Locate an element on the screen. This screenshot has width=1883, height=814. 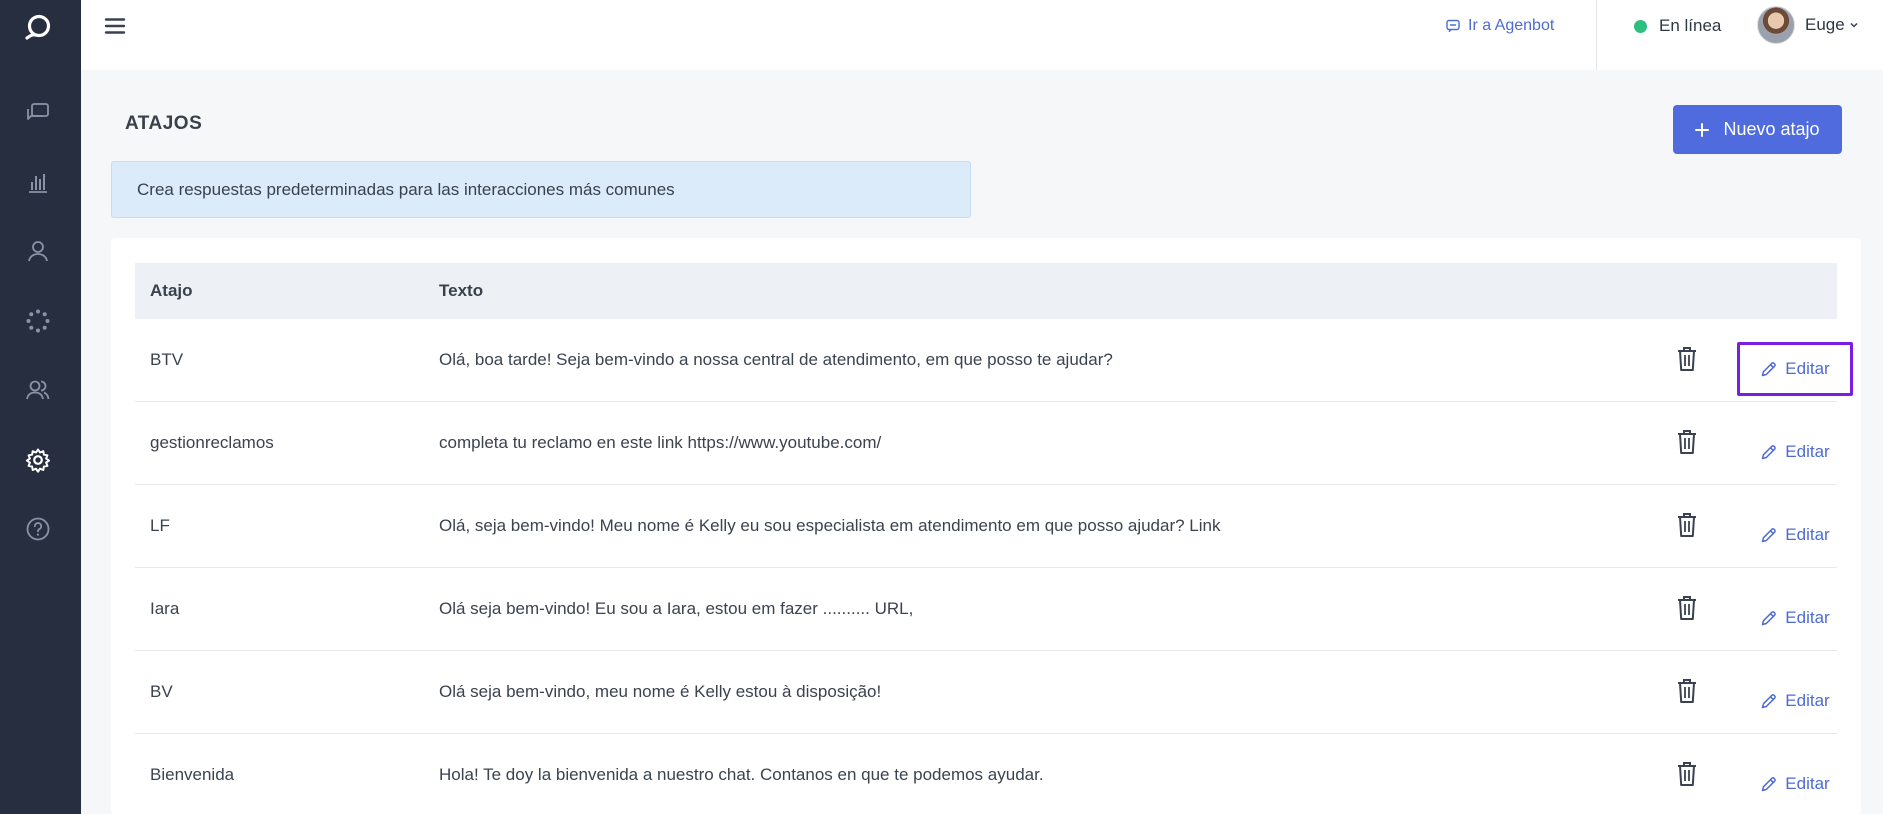
sidebar is located at coordinates (40, 407).